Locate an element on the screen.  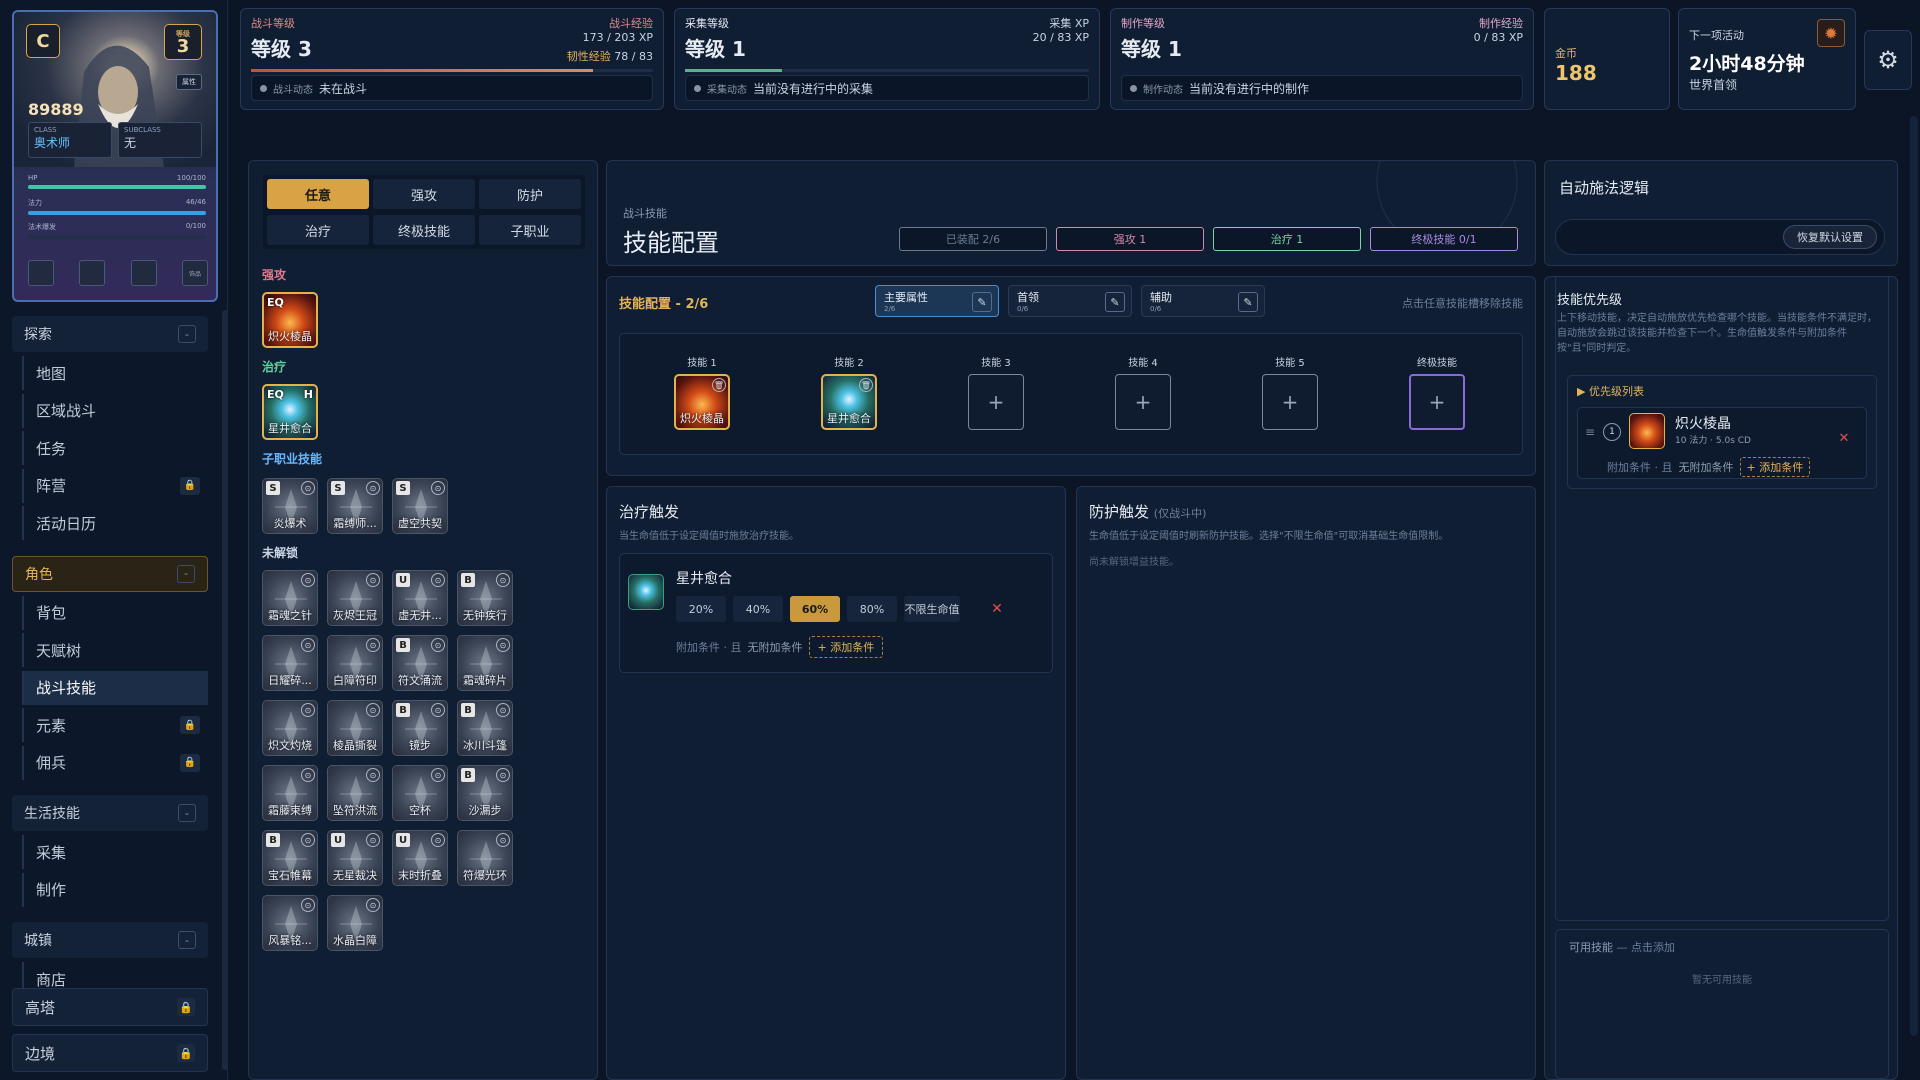
settings-gear-icon: ⚙ is located at coordinates (1888, 60).